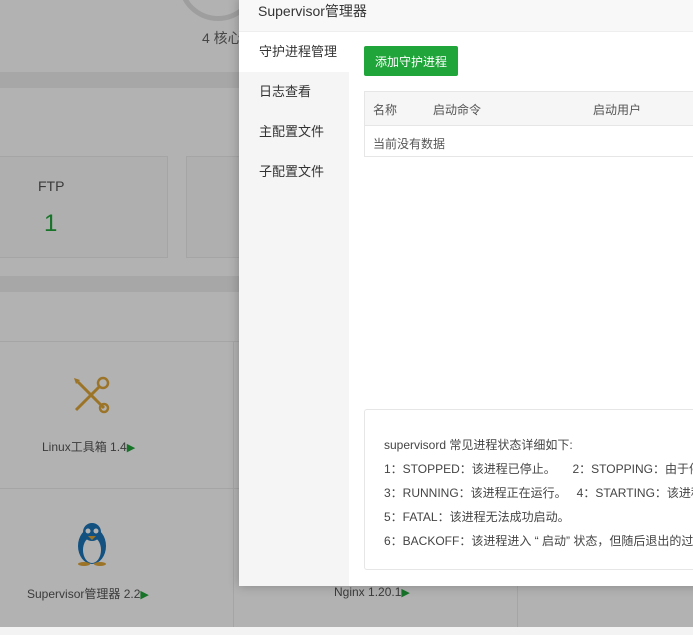 The image size is (693, 635). I want to click on daemon-table: 名称 启动命令 启动用户 当前没有数据, so click(528, 124).